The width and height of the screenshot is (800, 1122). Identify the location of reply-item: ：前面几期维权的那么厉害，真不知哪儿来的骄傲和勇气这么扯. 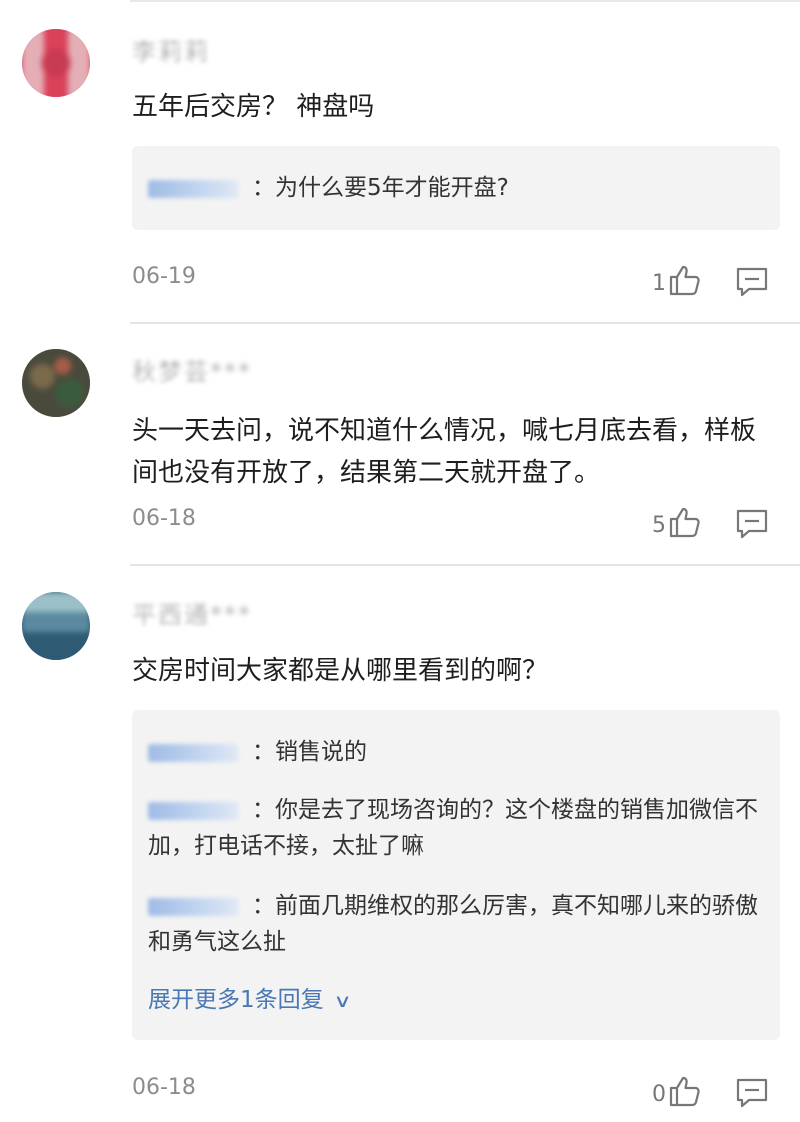
(456, 924).